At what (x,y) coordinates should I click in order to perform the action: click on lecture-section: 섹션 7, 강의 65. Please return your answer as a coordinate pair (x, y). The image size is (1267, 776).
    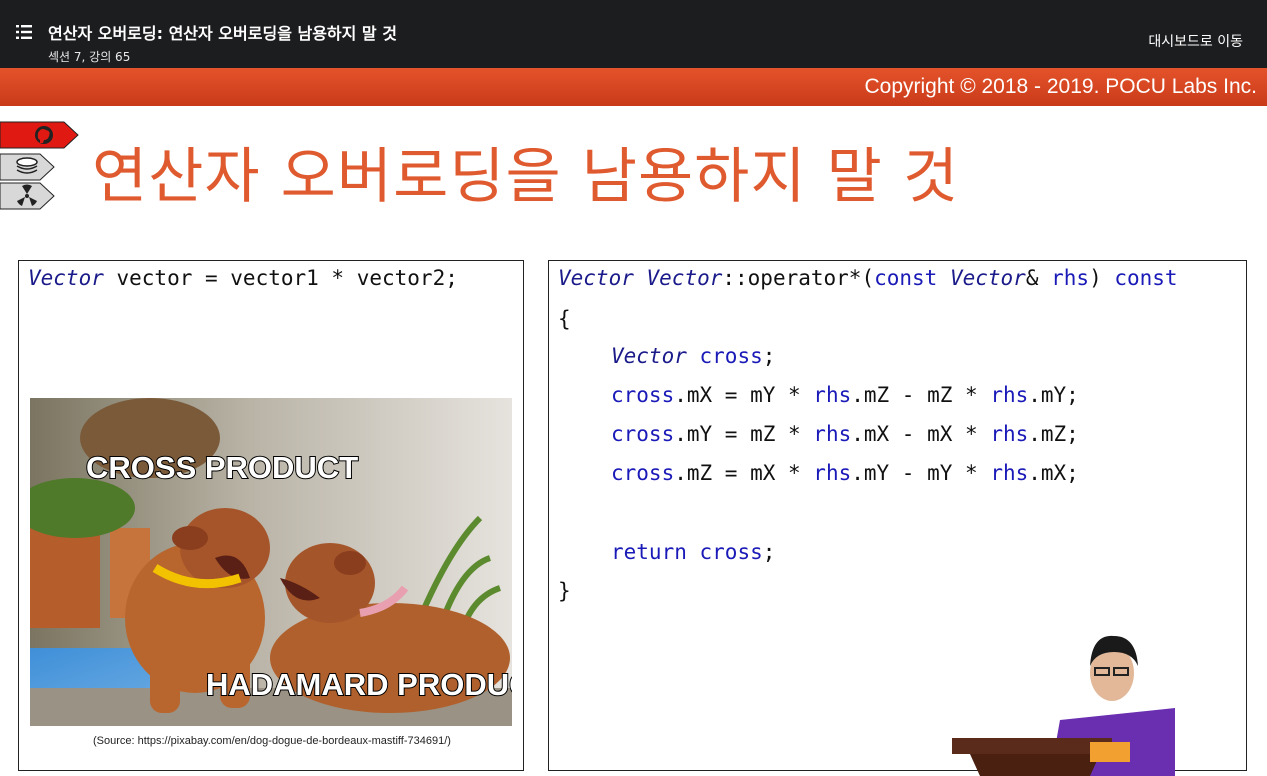
    Looking at the image, I should click on (89, 57).